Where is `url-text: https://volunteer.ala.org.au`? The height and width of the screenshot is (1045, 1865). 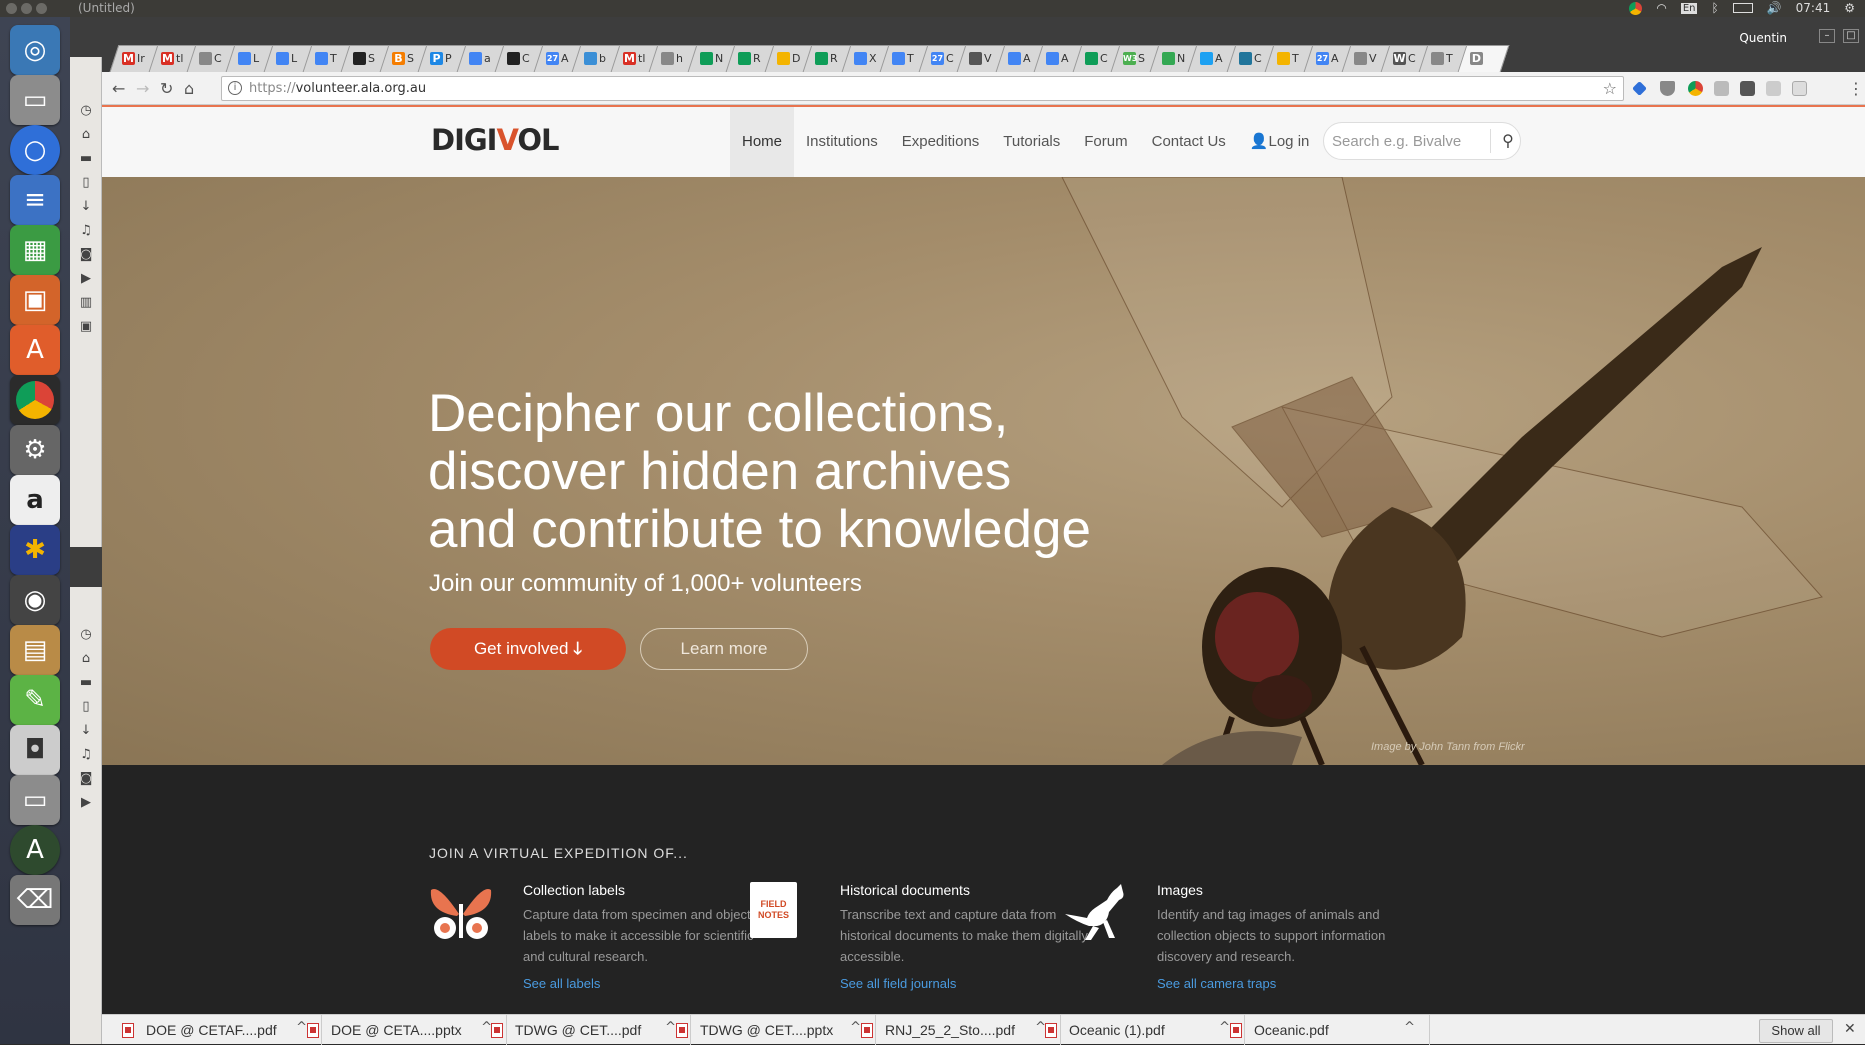 url-text: https://volunteer.ala.org.au is located at coordinates (337, 88).